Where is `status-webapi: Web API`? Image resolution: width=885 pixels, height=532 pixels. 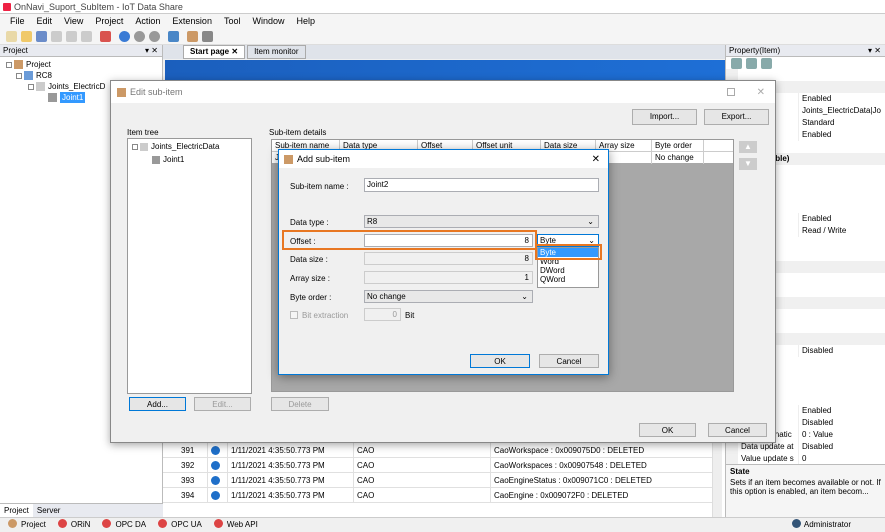 status-webapi: Web API is located at coordinates (236, 525).